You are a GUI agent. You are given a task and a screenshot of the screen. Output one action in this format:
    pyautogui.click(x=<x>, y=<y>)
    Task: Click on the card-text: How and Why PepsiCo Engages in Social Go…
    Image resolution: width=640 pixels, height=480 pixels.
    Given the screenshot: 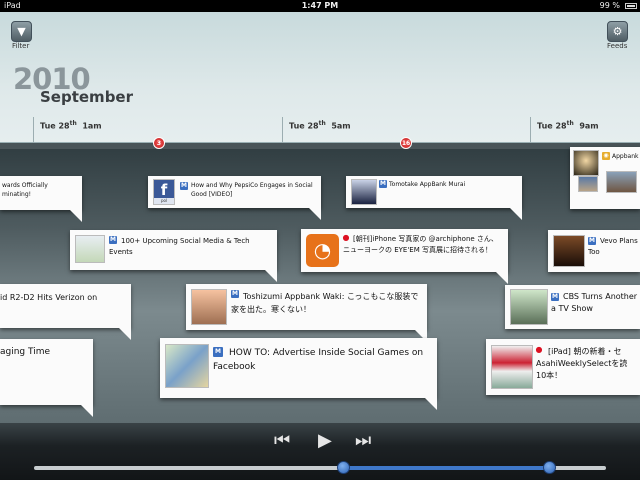 What is the action you would take?
    pyautogui.click(x=252, y=190)
    